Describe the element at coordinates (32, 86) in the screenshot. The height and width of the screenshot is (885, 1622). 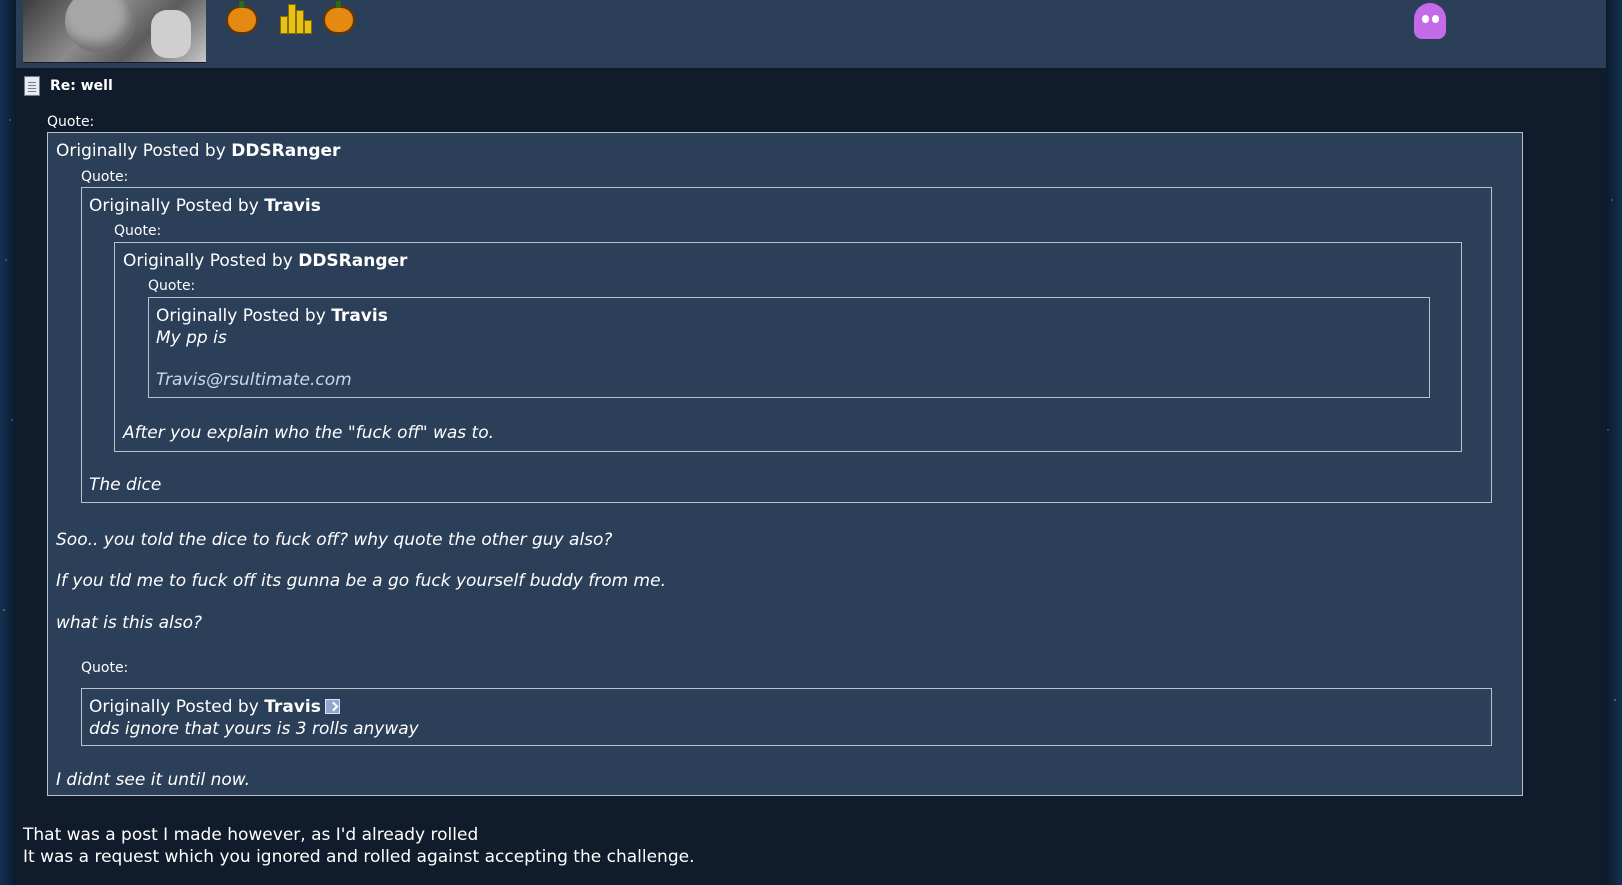
I see `doc-icon` at that location.